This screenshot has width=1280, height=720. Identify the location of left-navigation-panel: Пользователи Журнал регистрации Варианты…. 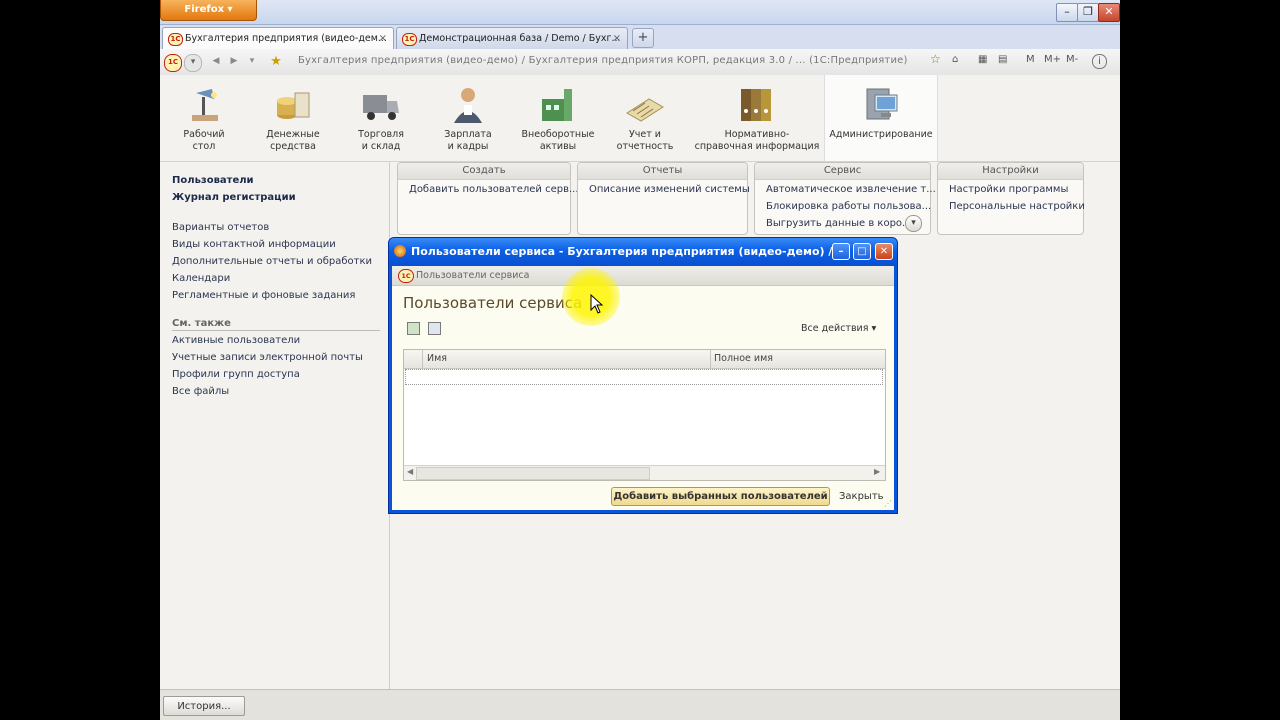
(275, 425).